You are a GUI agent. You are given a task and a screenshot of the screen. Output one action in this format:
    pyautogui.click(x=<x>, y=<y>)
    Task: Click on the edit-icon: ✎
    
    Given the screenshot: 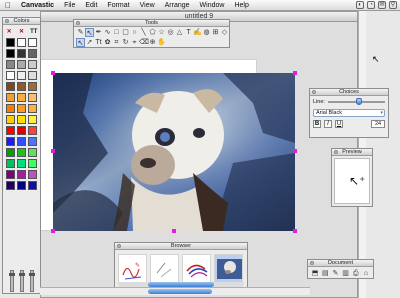 What is the action you would take?
    pyautogui.click(x=335, y=273)
    